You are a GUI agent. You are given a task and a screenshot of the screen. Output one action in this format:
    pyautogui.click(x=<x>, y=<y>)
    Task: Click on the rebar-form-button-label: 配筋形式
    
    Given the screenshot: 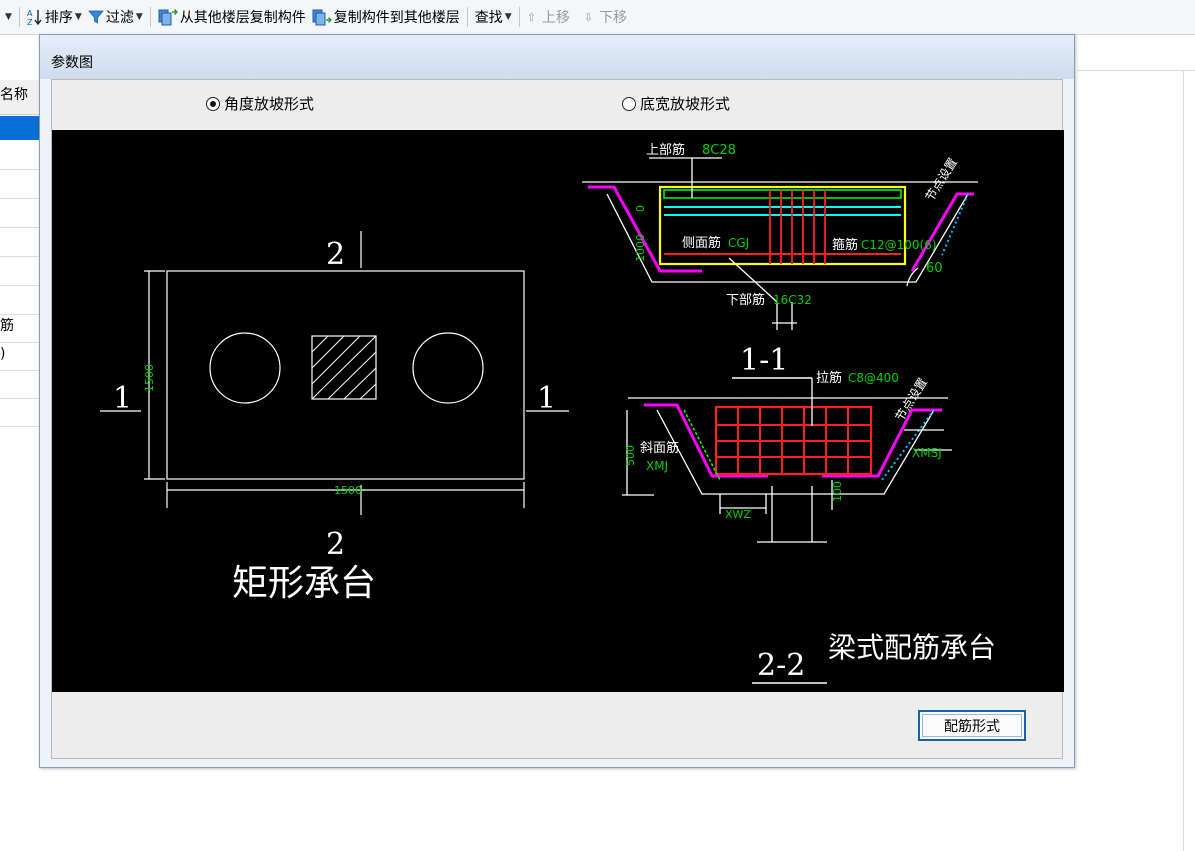 What is the action you would take?
    pyautogui.click(x=972, y=726)
    